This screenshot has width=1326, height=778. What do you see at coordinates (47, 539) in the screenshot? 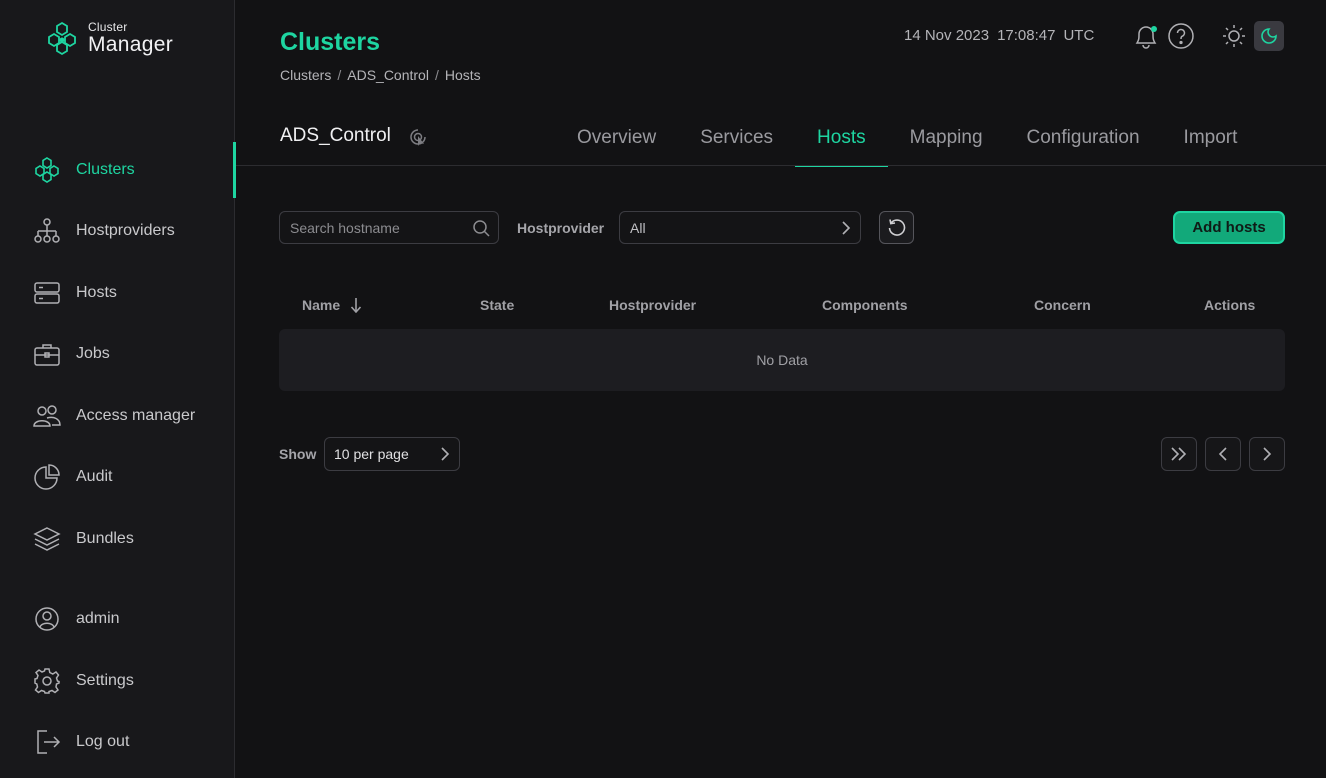
I see `bundles-icon` at bounding box center [47, 539].